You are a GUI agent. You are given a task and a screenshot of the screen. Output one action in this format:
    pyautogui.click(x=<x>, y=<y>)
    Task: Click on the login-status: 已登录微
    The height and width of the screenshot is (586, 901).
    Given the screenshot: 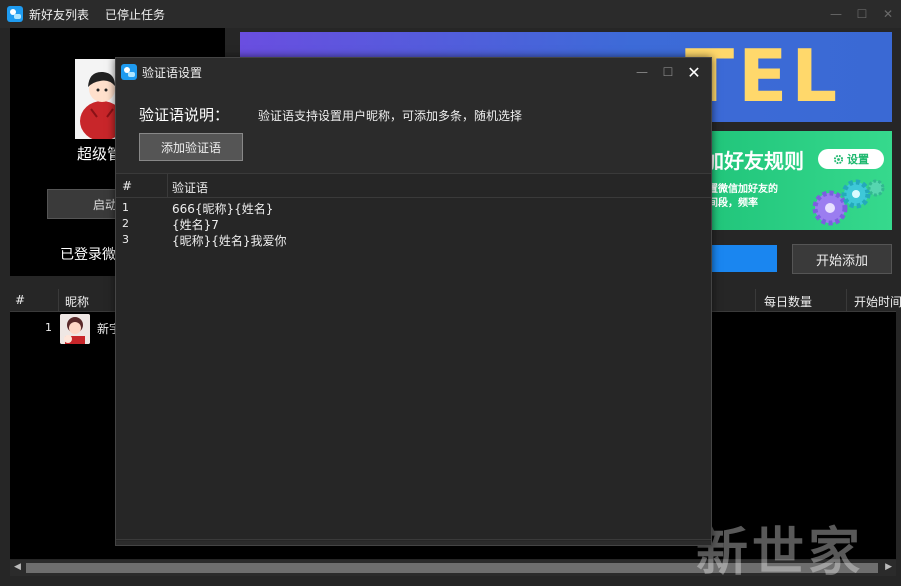 What is the action you would take?
    pyautogui.click(x=88, y=255)
    